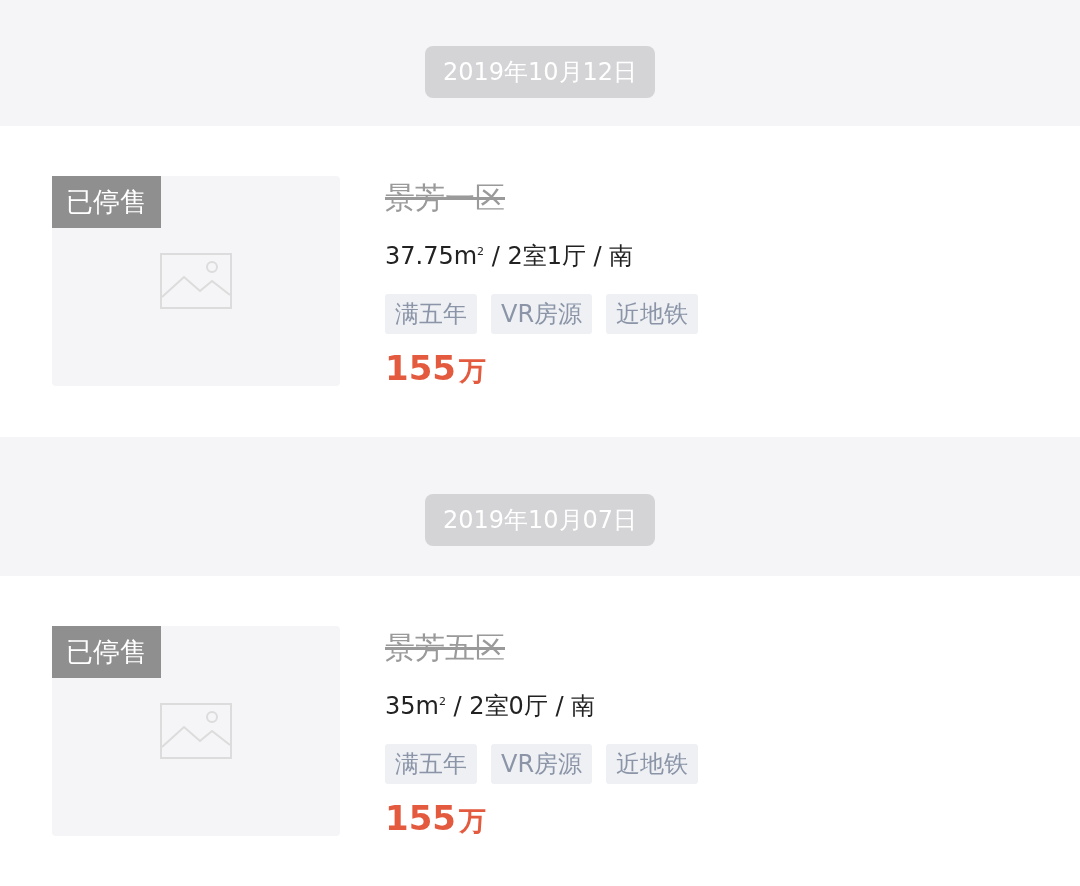  Describe the element at coordinates (490, 706) in the screenshot. I see `listing-info: 35m$^{2}$ / 2室0厅 / 南` at that location.